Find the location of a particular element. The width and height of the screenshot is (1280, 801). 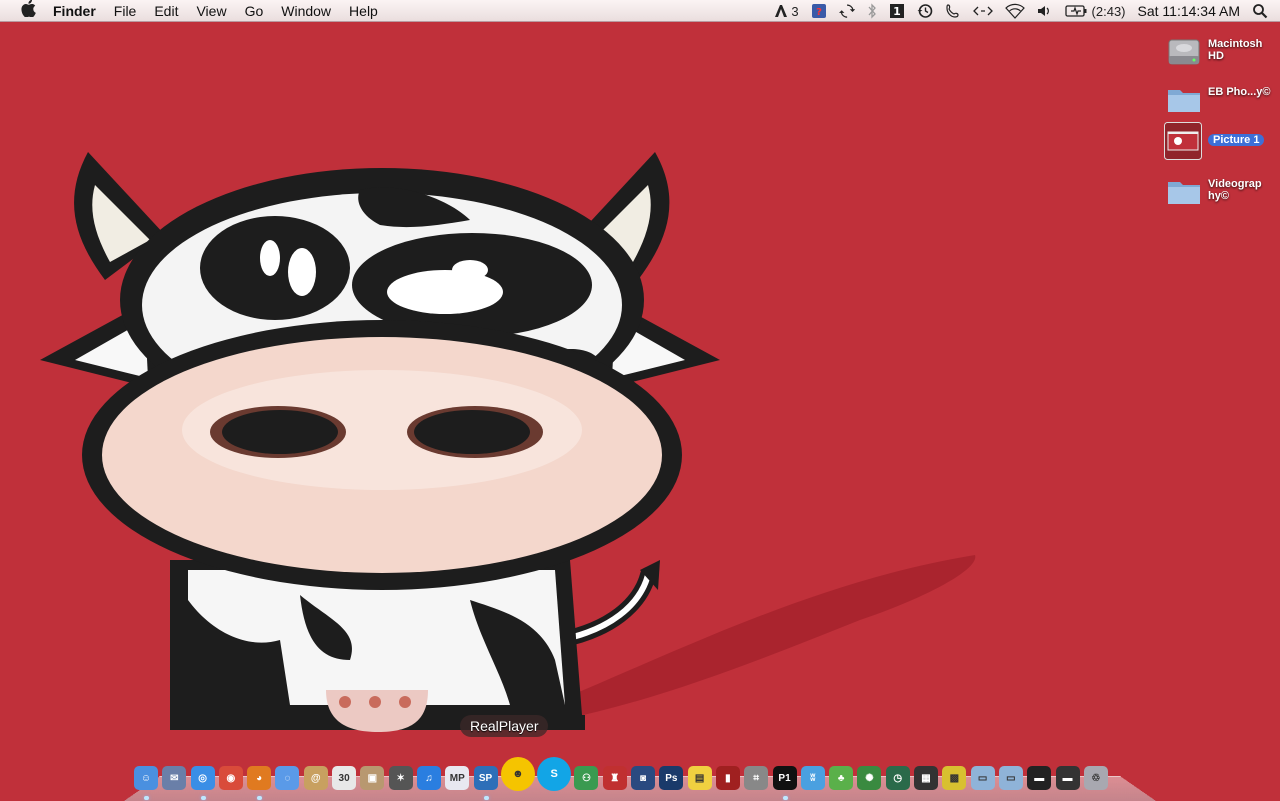

finder-icon: ☺ is located at coordinates (146, 778).